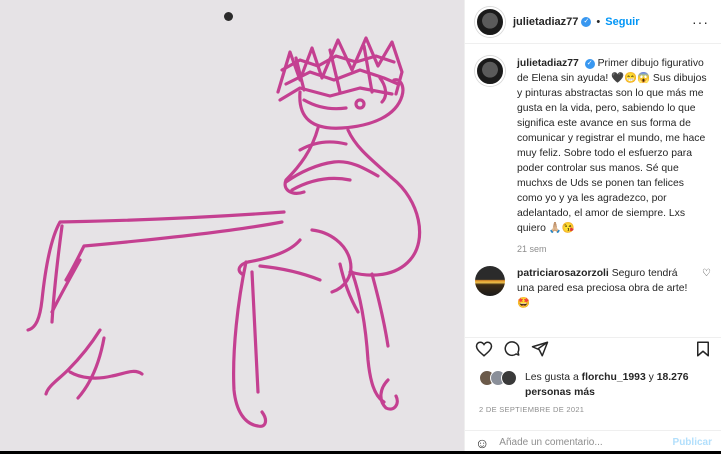  I want to click on follow-button: Seguir, so click(622, 22).